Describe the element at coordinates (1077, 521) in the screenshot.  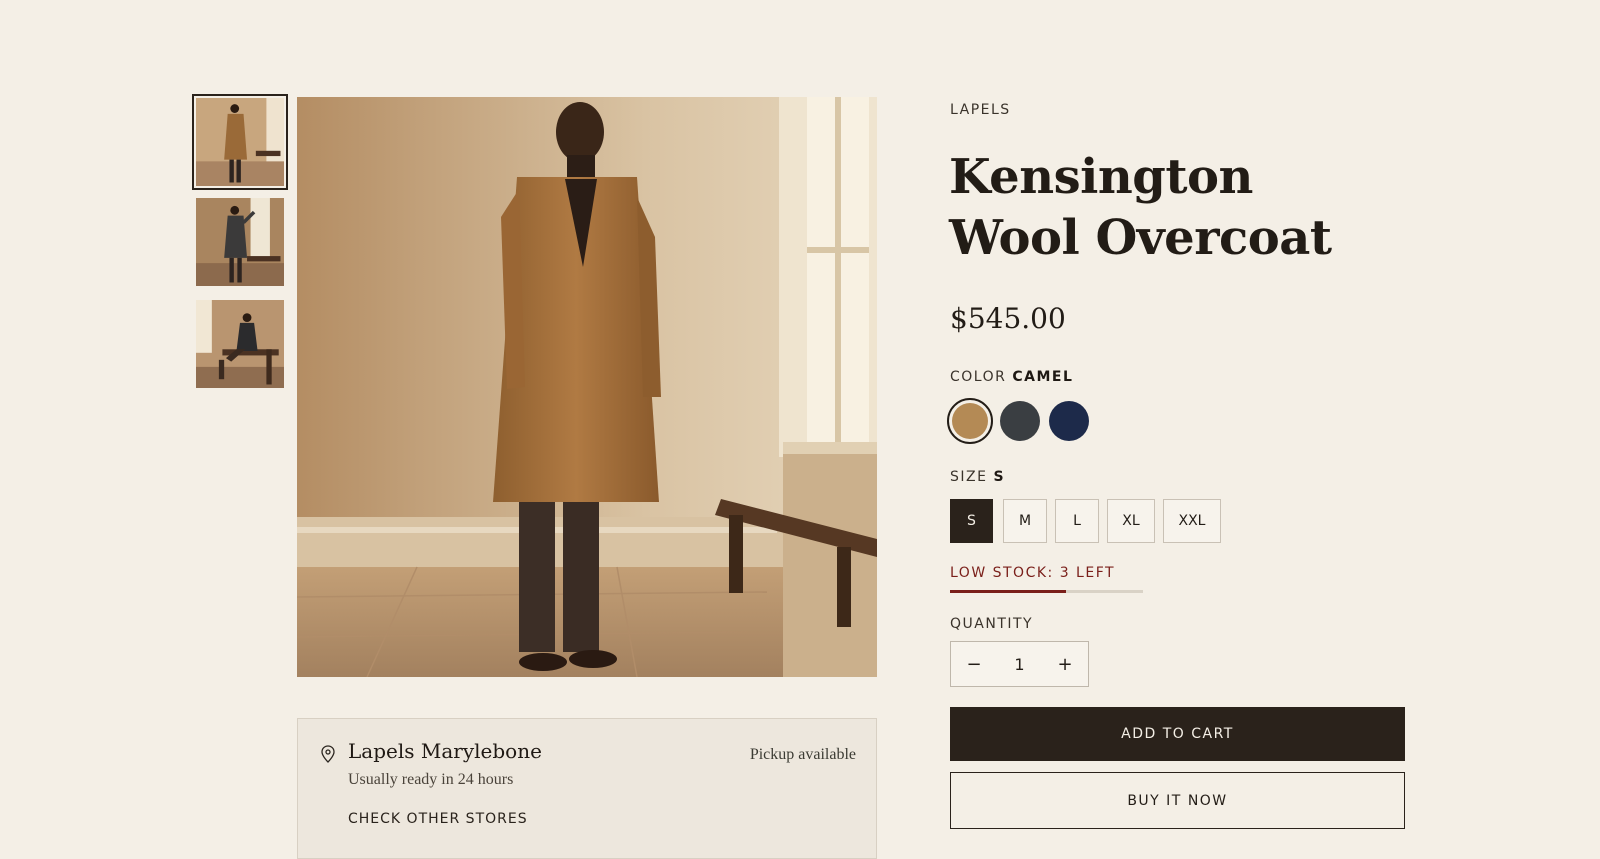
I see `size-option-l: L` at that location.